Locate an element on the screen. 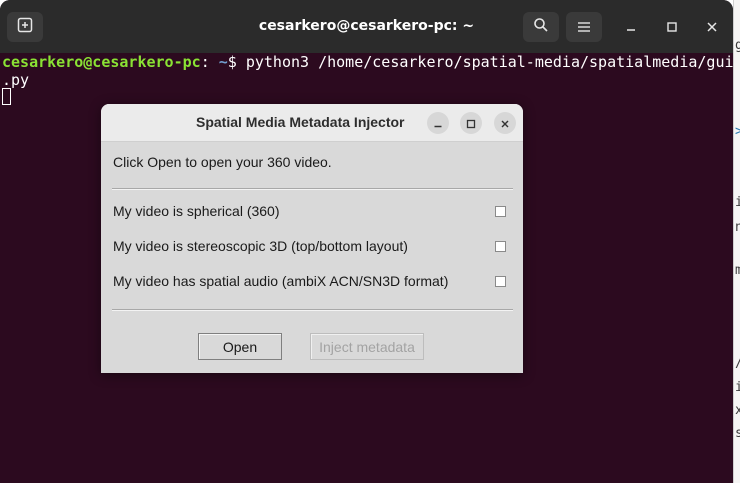 The image size is (740, 483). new-tab-button is located at coordinates (25, 27).